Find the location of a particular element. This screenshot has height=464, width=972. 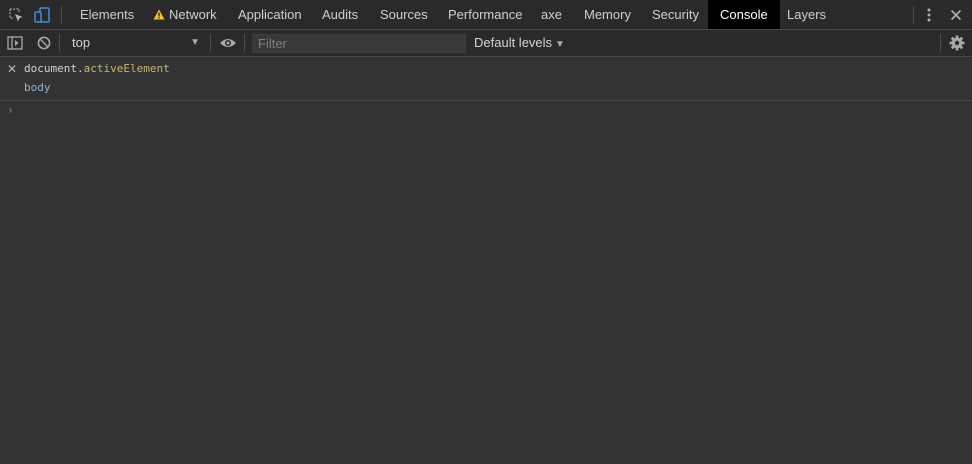

tab-axe: axe is located at coordinates (551, 14).